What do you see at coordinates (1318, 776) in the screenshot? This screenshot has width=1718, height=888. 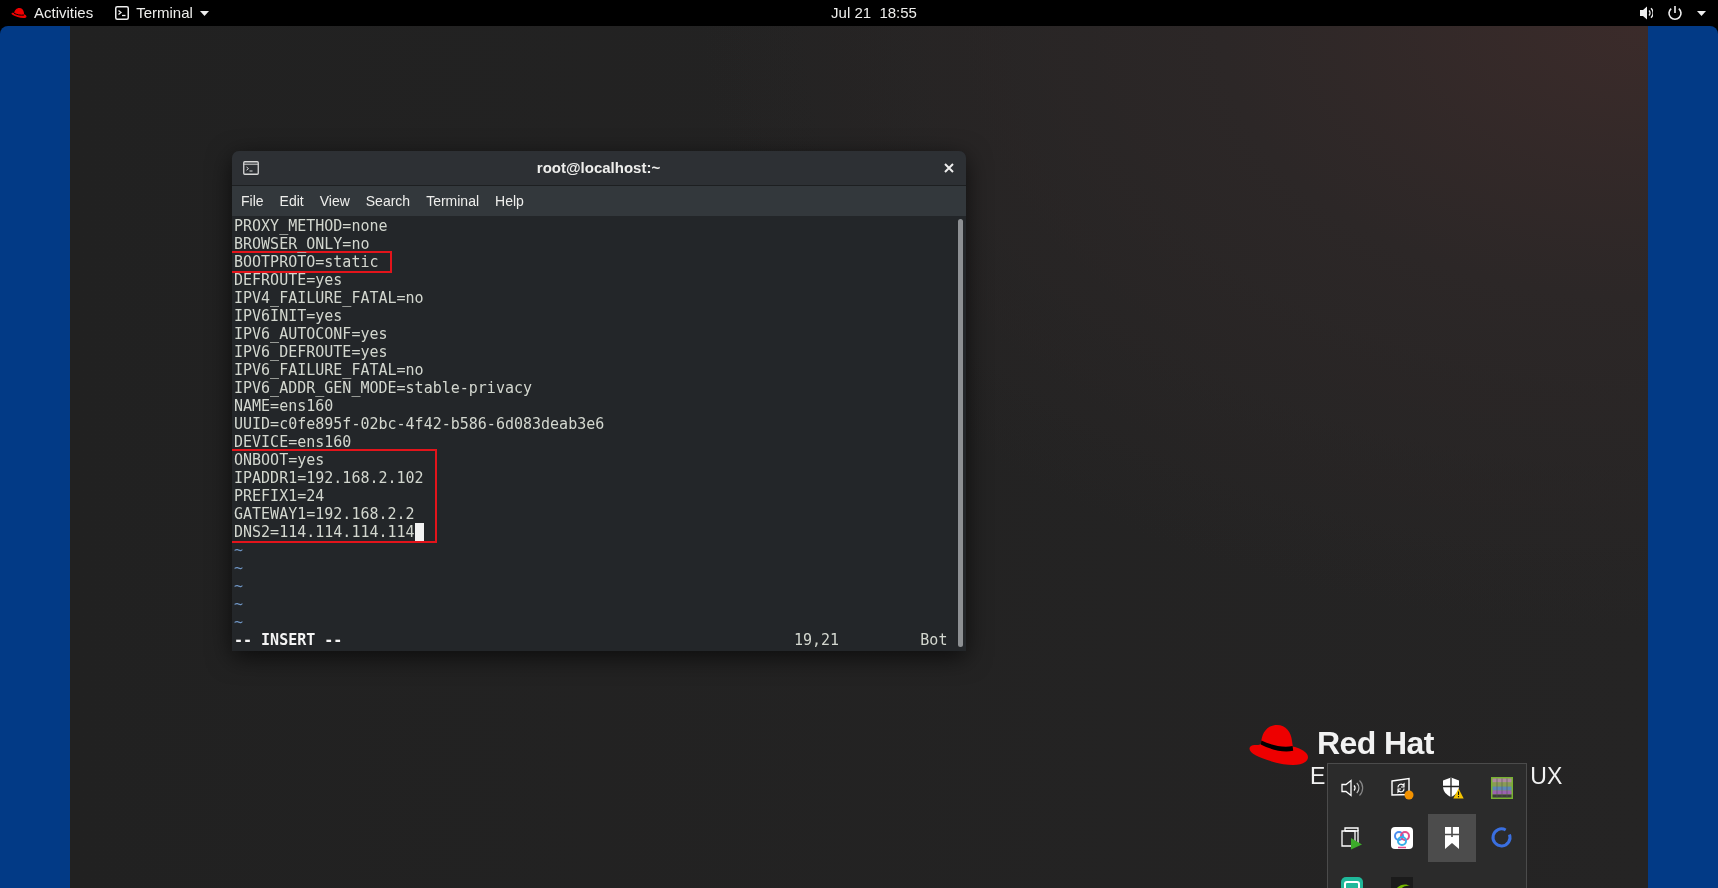 I see `logo-subtitle: E` at bounding box center [1318, 776].